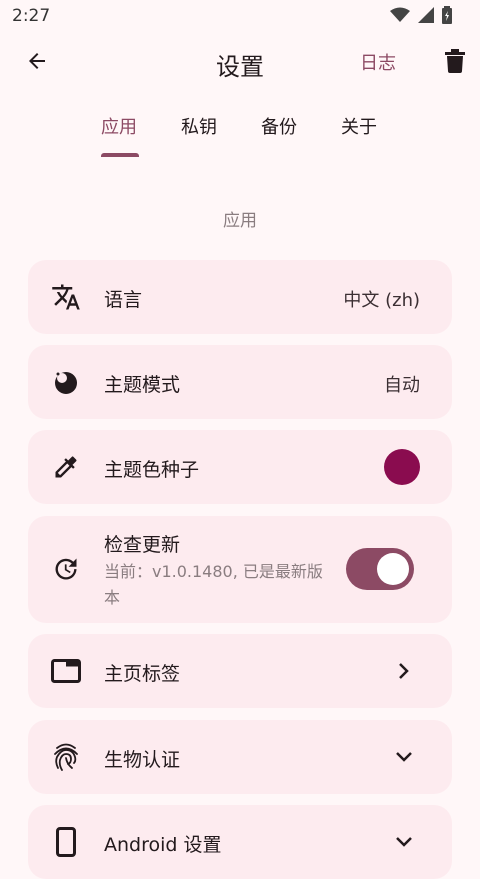 This screenshot has height=879, width=480. I want to click on theme-mode-icon, so click(66, 382).